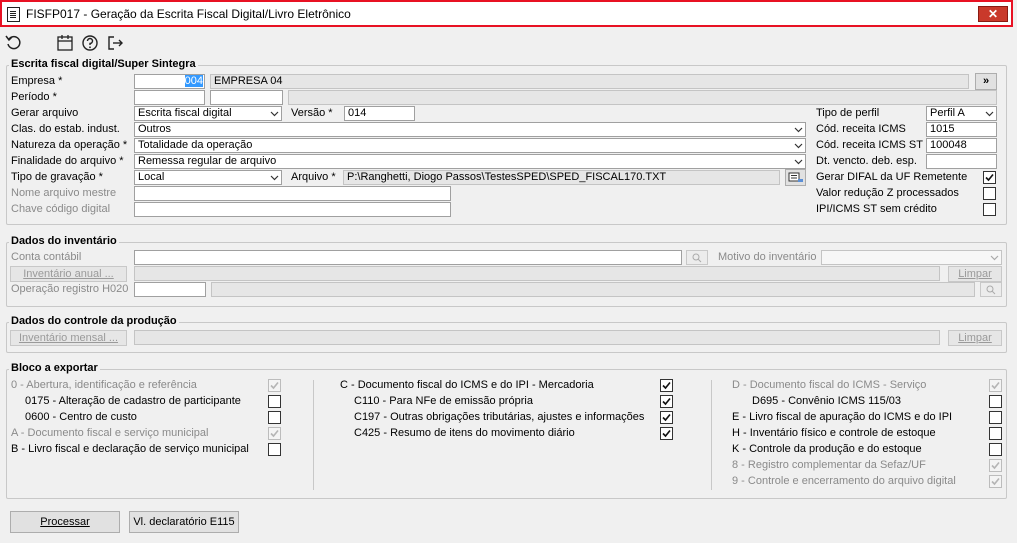  What do you see at coordinates (64, 241) in the screenshot?
I see `inventario-title: Dados do inventário` at bounding box center [64, 241].